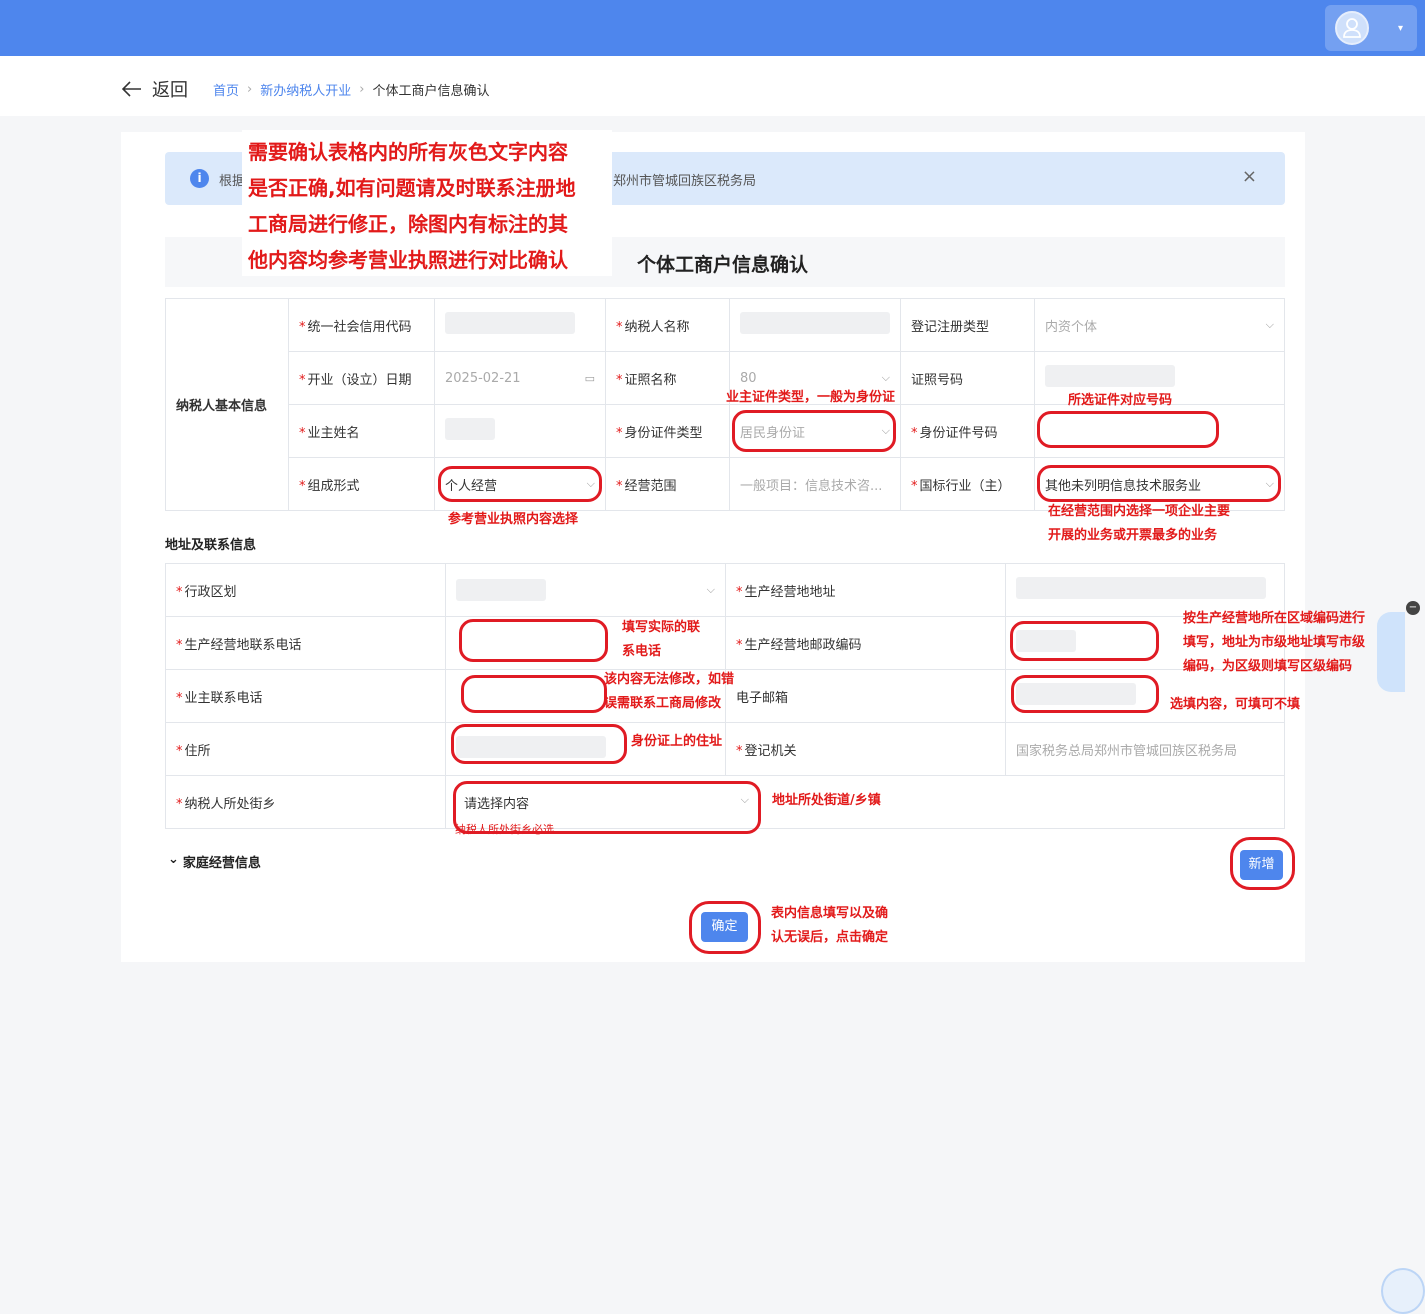  What do you see at coordinates (431, 91) in the screenshot?
I see `breadcrumb-current: 个体工商户信息确认` at bounding box center [431, 91].